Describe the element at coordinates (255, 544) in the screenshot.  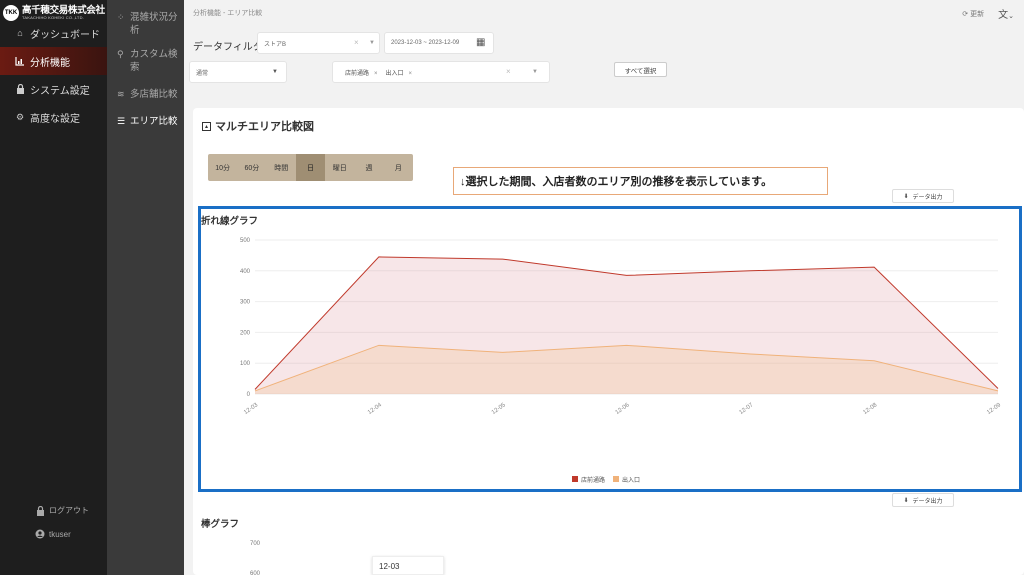
I see `bar-y-tick-label: 700` at that location.